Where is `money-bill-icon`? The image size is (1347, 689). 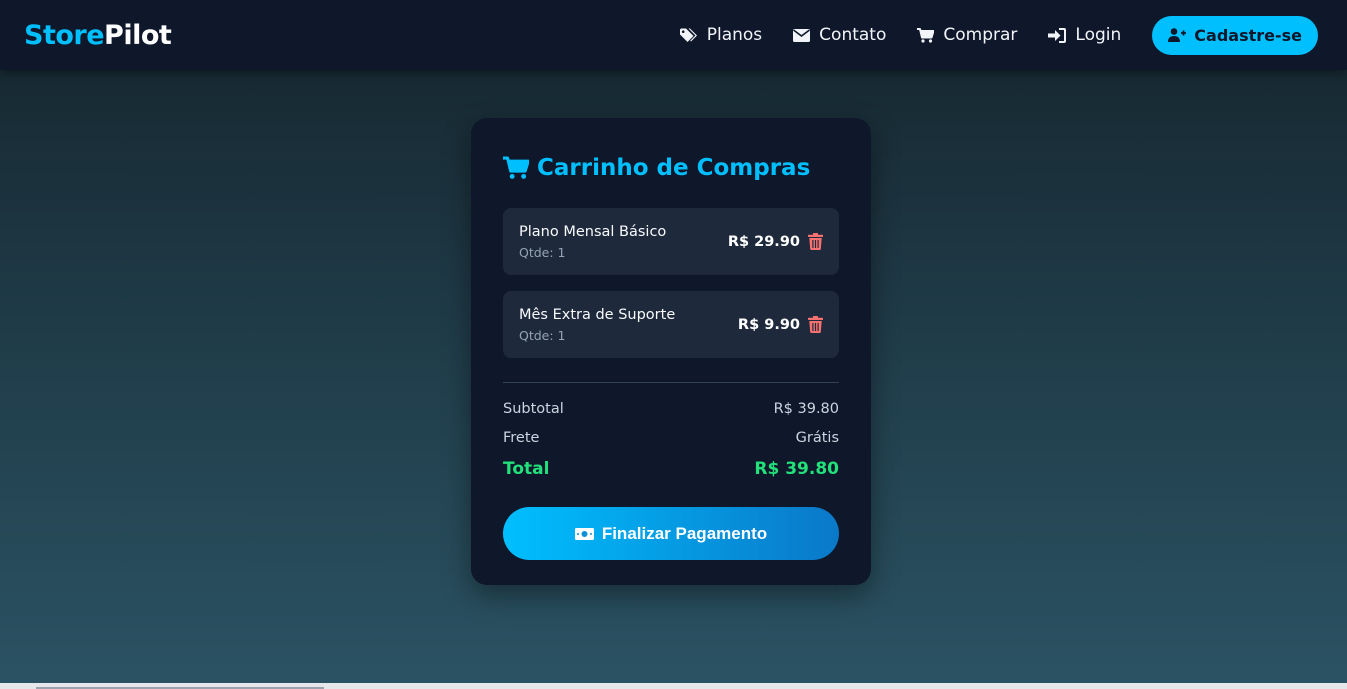 money-bill-icon is located at coordinates (584, 533).